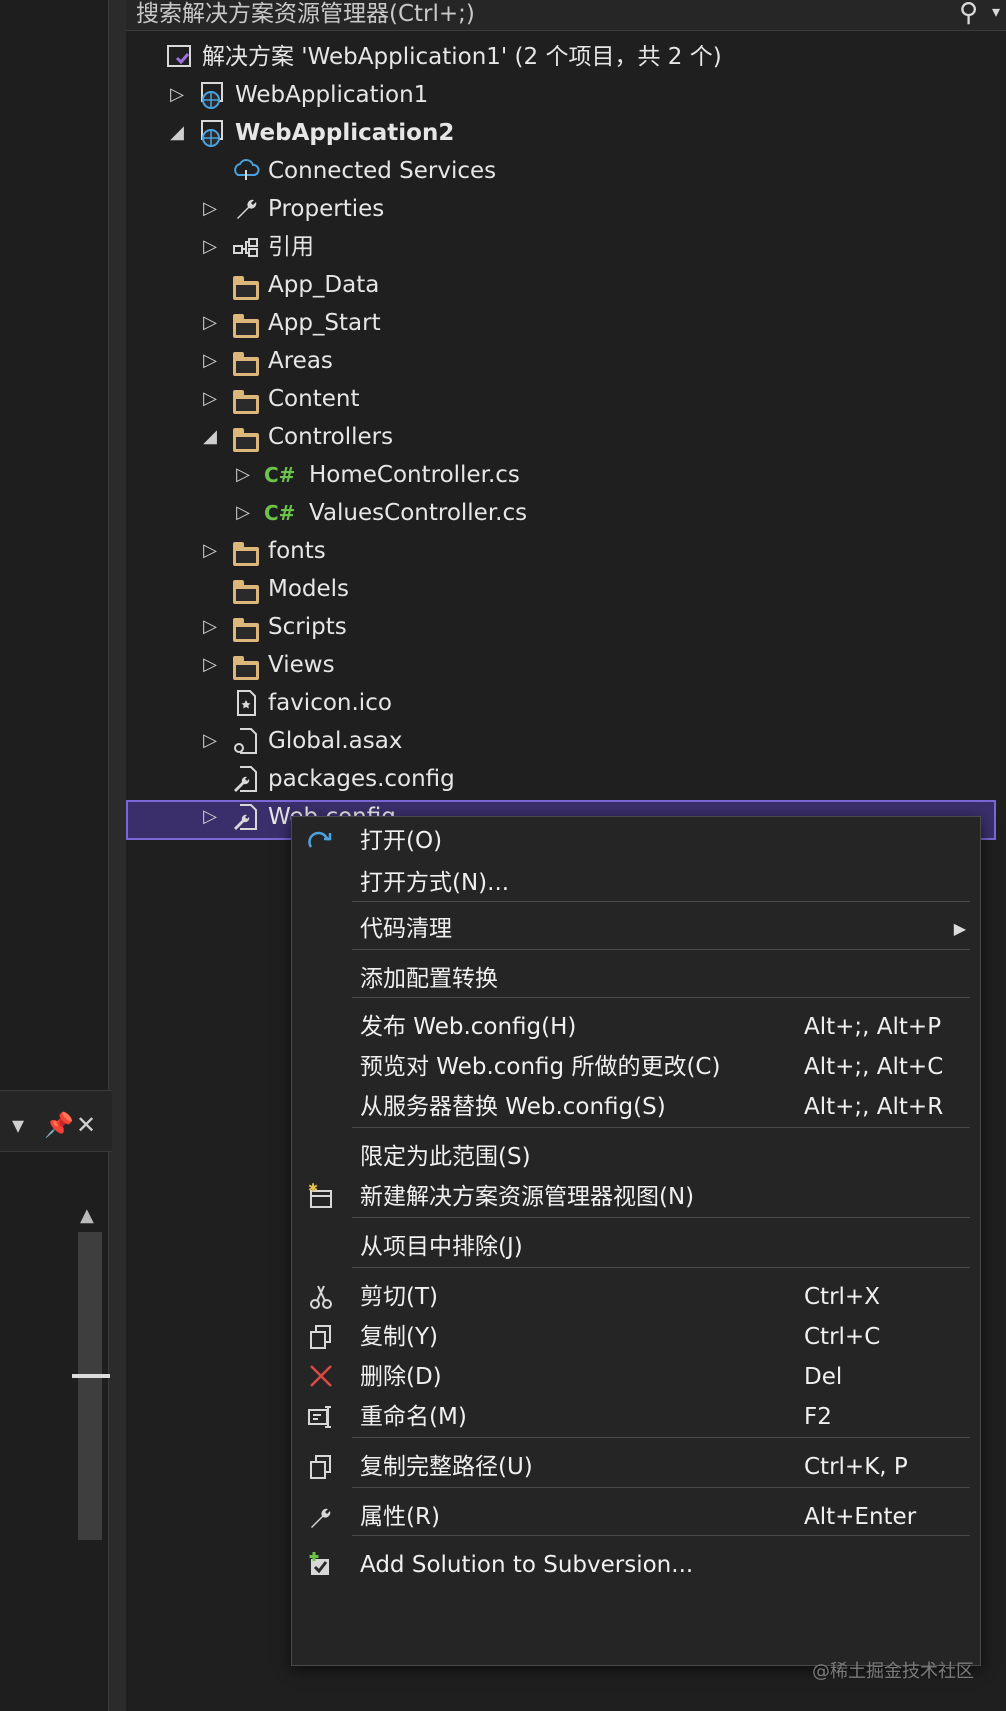 This screenshot has height=1711, width=1006. Describe the element at coordinates (305, 14) in the screenshot. I see `search-input: 搜索解决方案资源管理器(Ctrl+;)` at that location.